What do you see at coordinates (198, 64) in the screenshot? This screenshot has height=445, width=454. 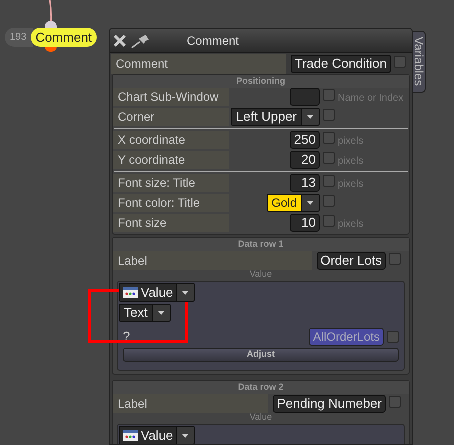 I see `field-label: Comment` at bounding box center [198, 64].